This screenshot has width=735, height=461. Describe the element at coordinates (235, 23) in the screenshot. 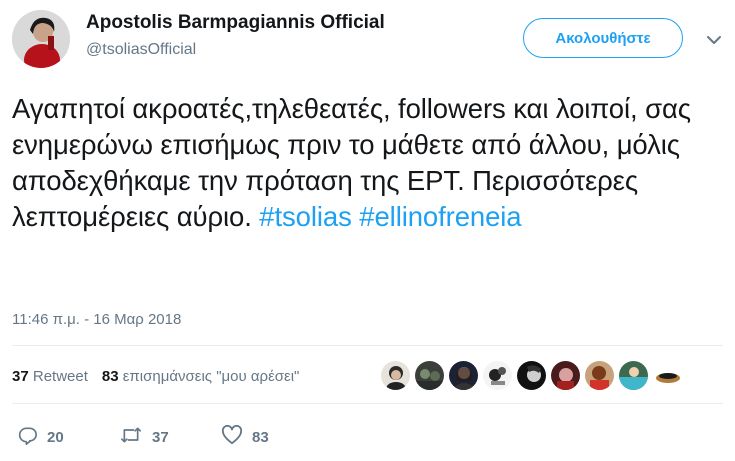

I see `author-name: Apostolis Barmpagiannis Official` at that location.